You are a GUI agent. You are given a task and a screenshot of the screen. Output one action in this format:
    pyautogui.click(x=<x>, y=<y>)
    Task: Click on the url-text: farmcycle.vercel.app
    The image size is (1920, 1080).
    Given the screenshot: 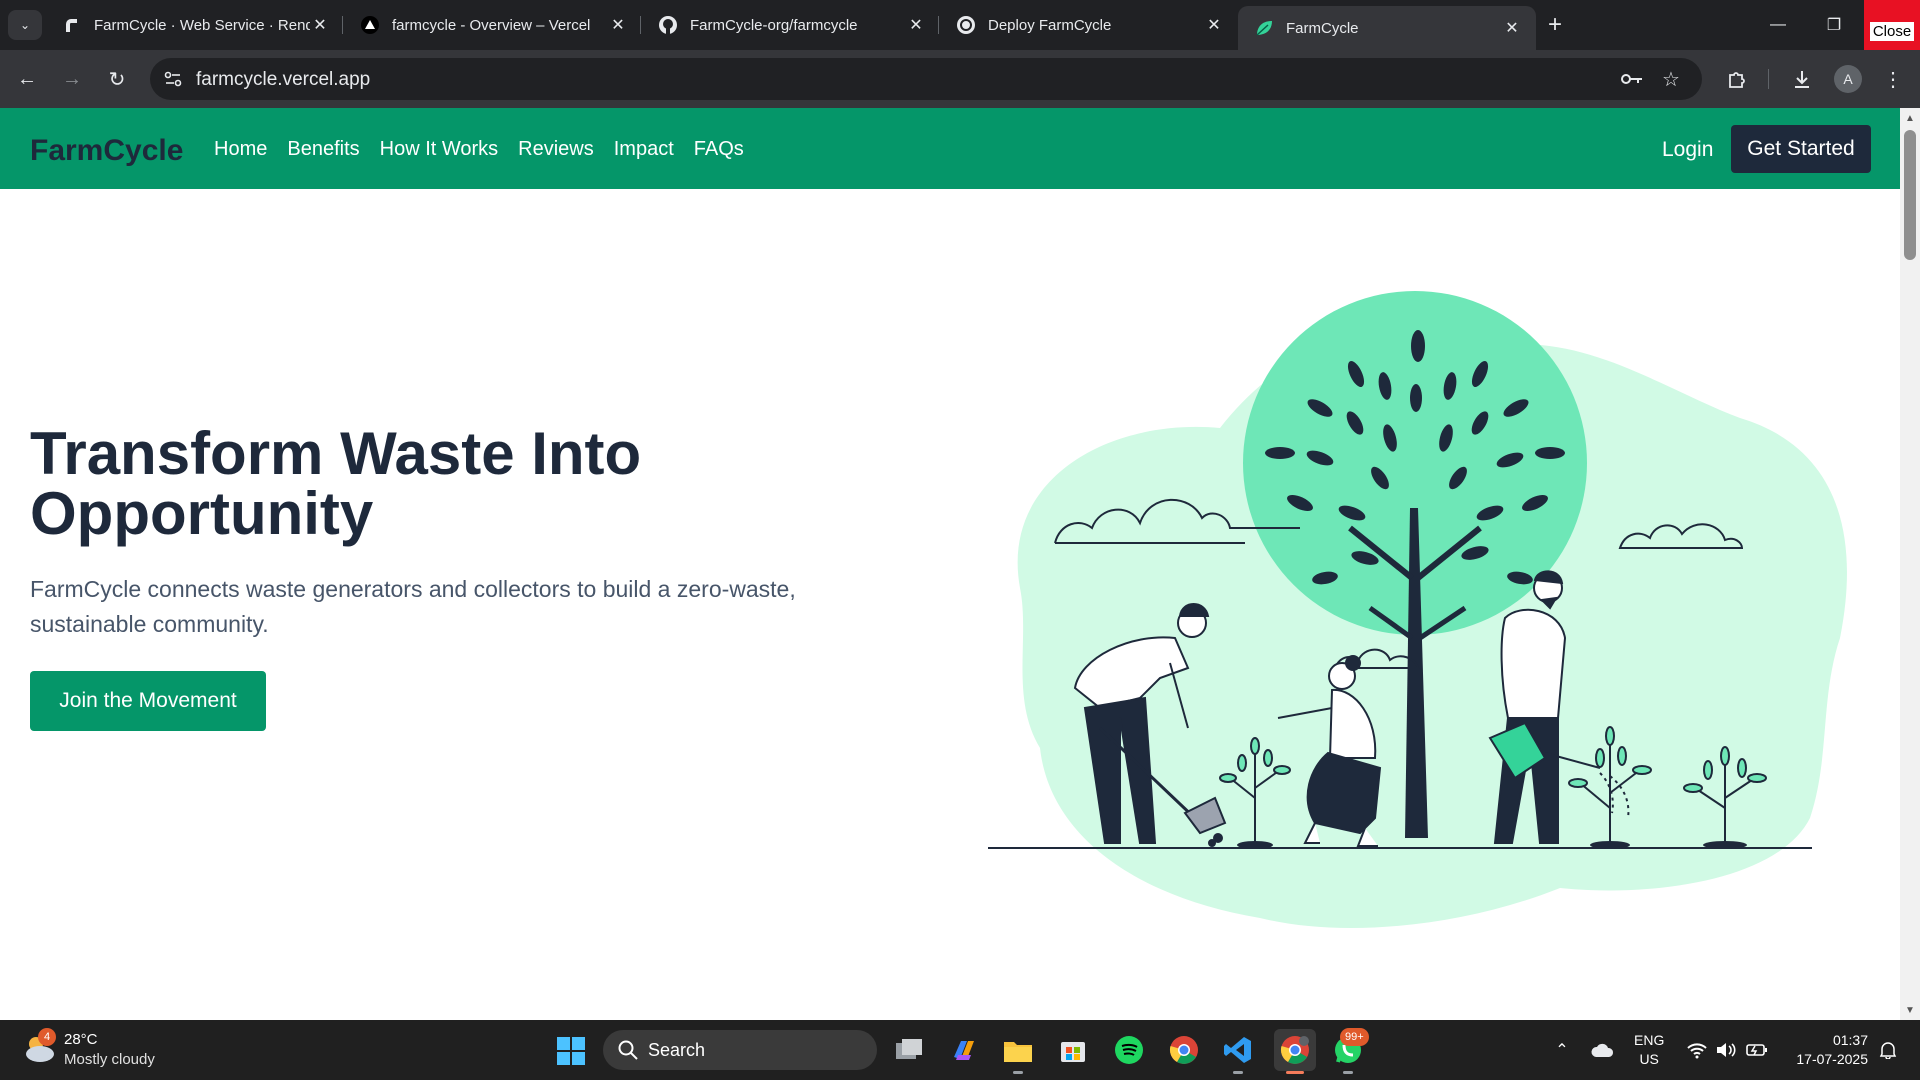 What is the action you would take?
    pyautogui.click(x=283, y=79)
    